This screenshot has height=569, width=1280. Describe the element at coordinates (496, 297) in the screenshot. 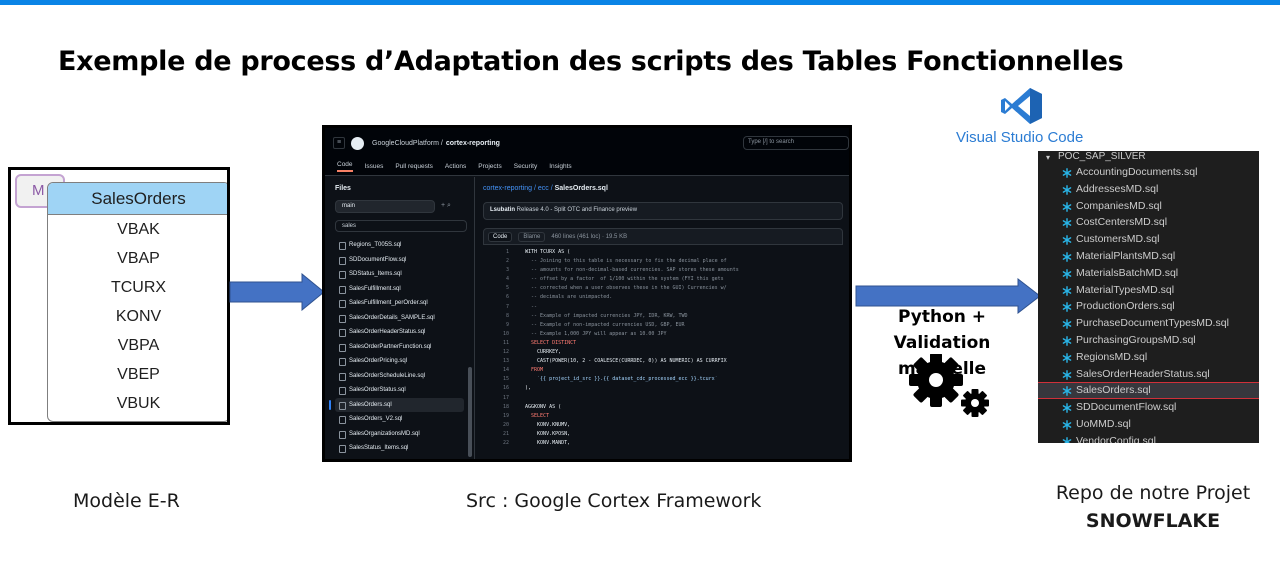

I see `line-number: 6` at that location.